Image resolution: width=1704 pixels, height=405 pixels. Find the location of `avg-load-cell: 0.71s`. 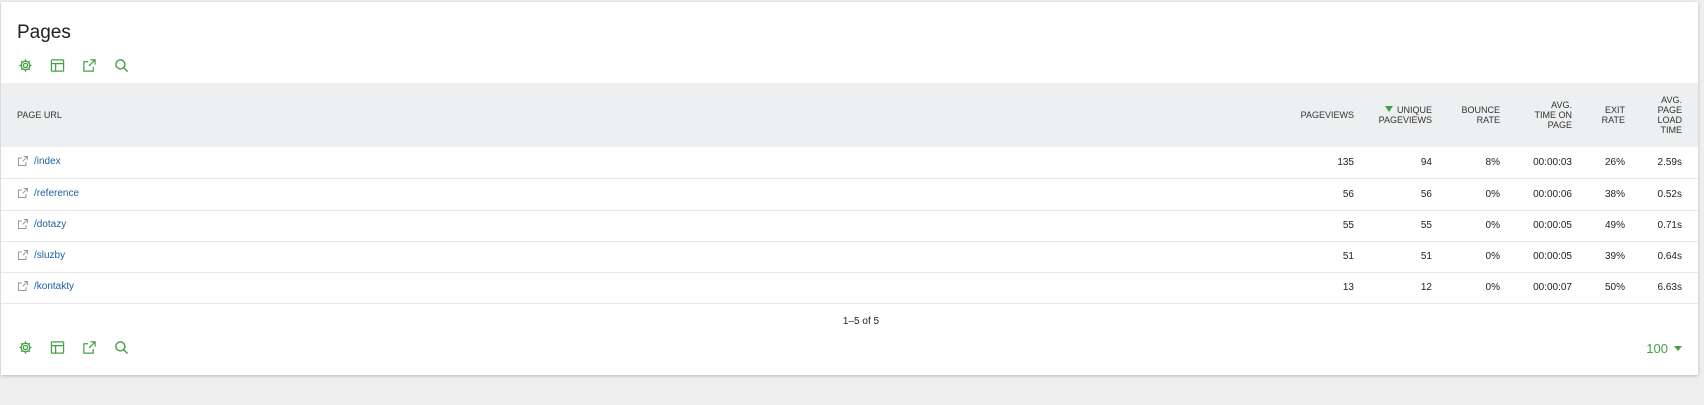

avg-load-cell: 0.71s is located at coordinates (1669, 225).